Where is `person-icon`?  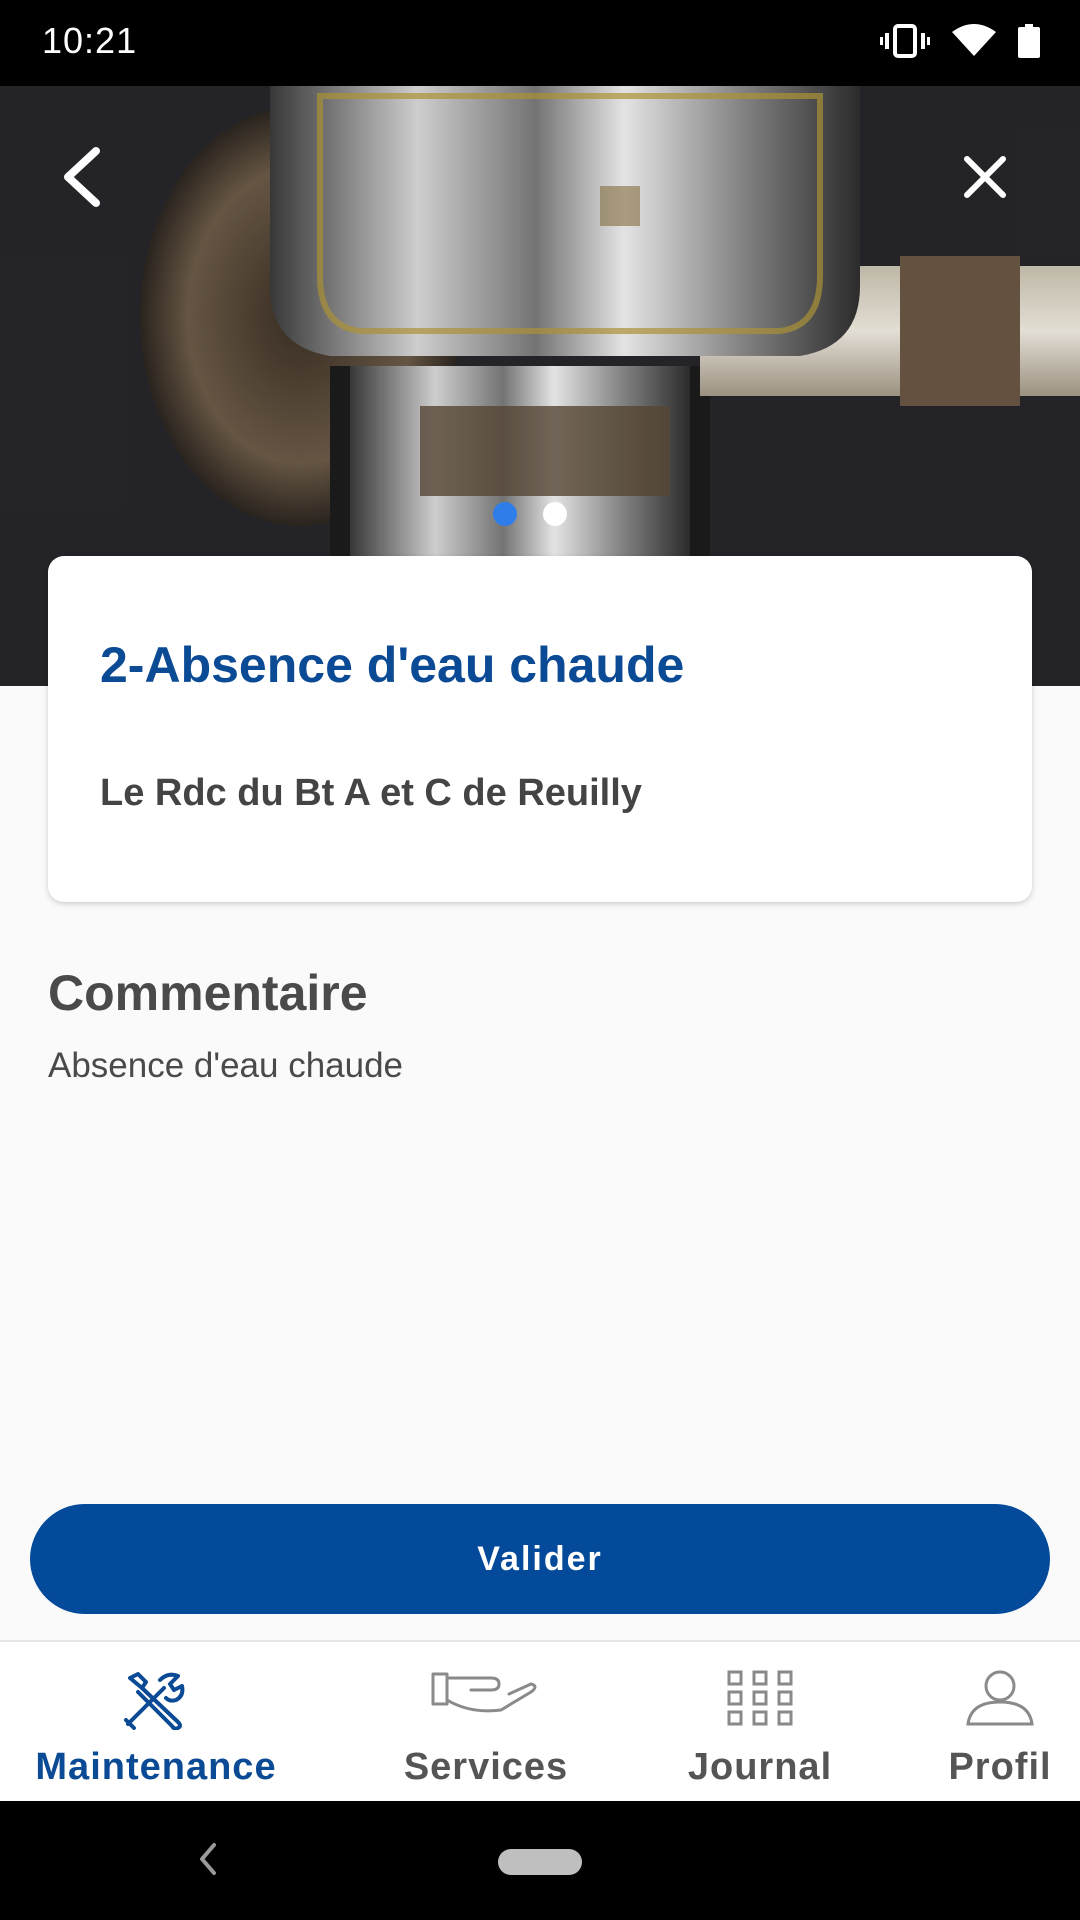
person-icon is located at coordinates (1000, 1700).